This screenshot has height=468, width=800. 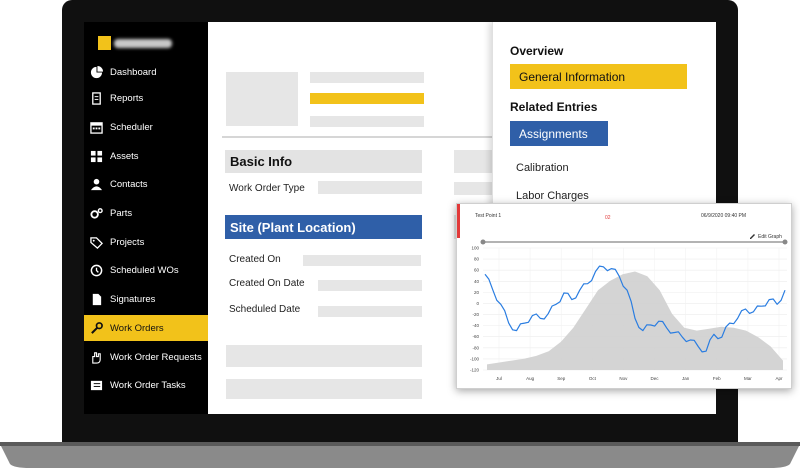 What do you see at coordinates (96, 385) in the screenshot?
I see `tasks-icon` at bounding box center [96, 385].